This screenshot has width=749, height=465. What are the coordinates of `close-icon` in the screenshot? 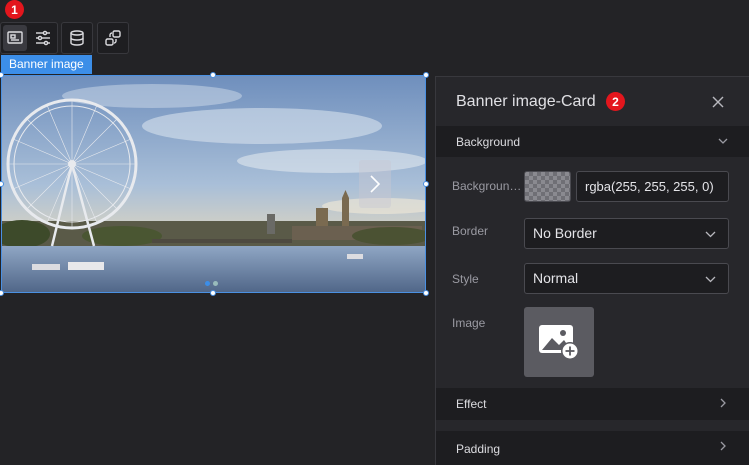 It's located at (718, 102).